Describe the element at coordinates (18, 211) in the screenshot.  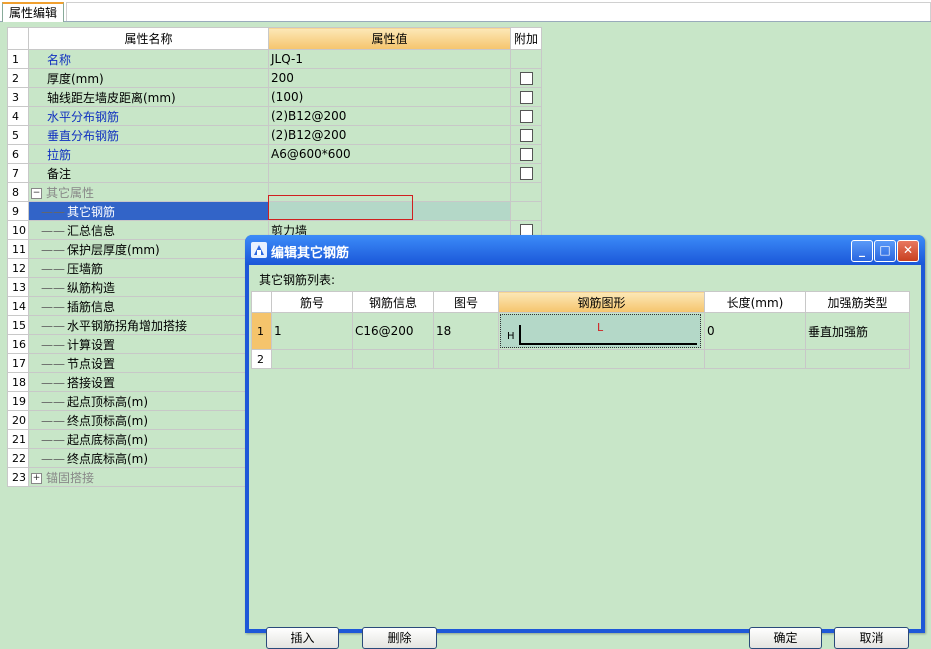
I see `row-number: 9` at that location.